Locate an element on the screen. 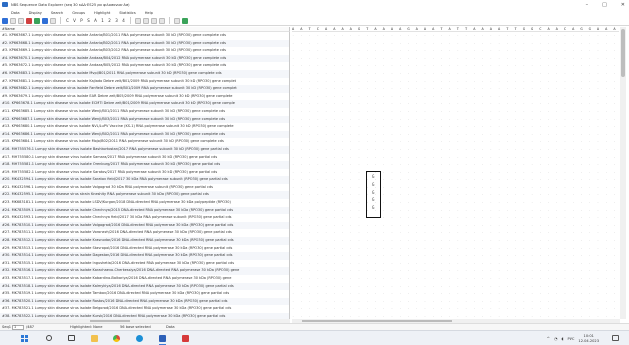 The width and height of the screenshot is (629, 345). save-icon is located at coordinates (5, 20).